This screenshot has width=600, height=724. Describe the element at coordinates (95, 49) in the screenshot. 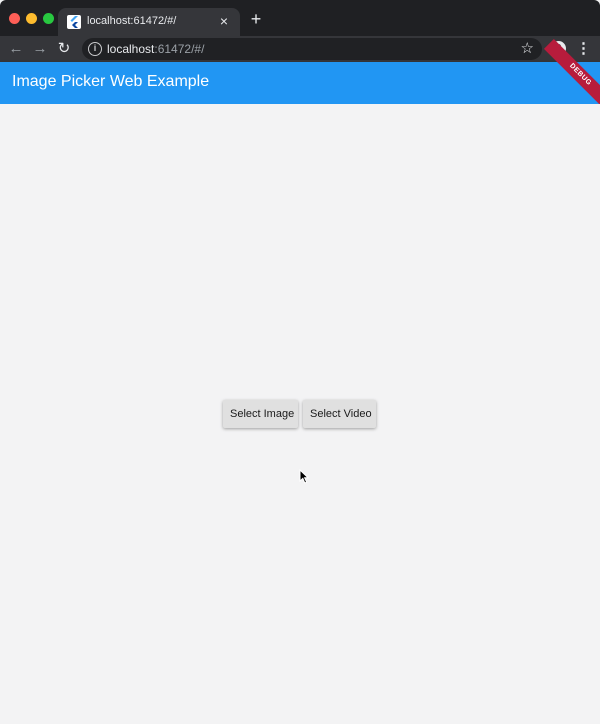

I see `info-icon: i` at that location.